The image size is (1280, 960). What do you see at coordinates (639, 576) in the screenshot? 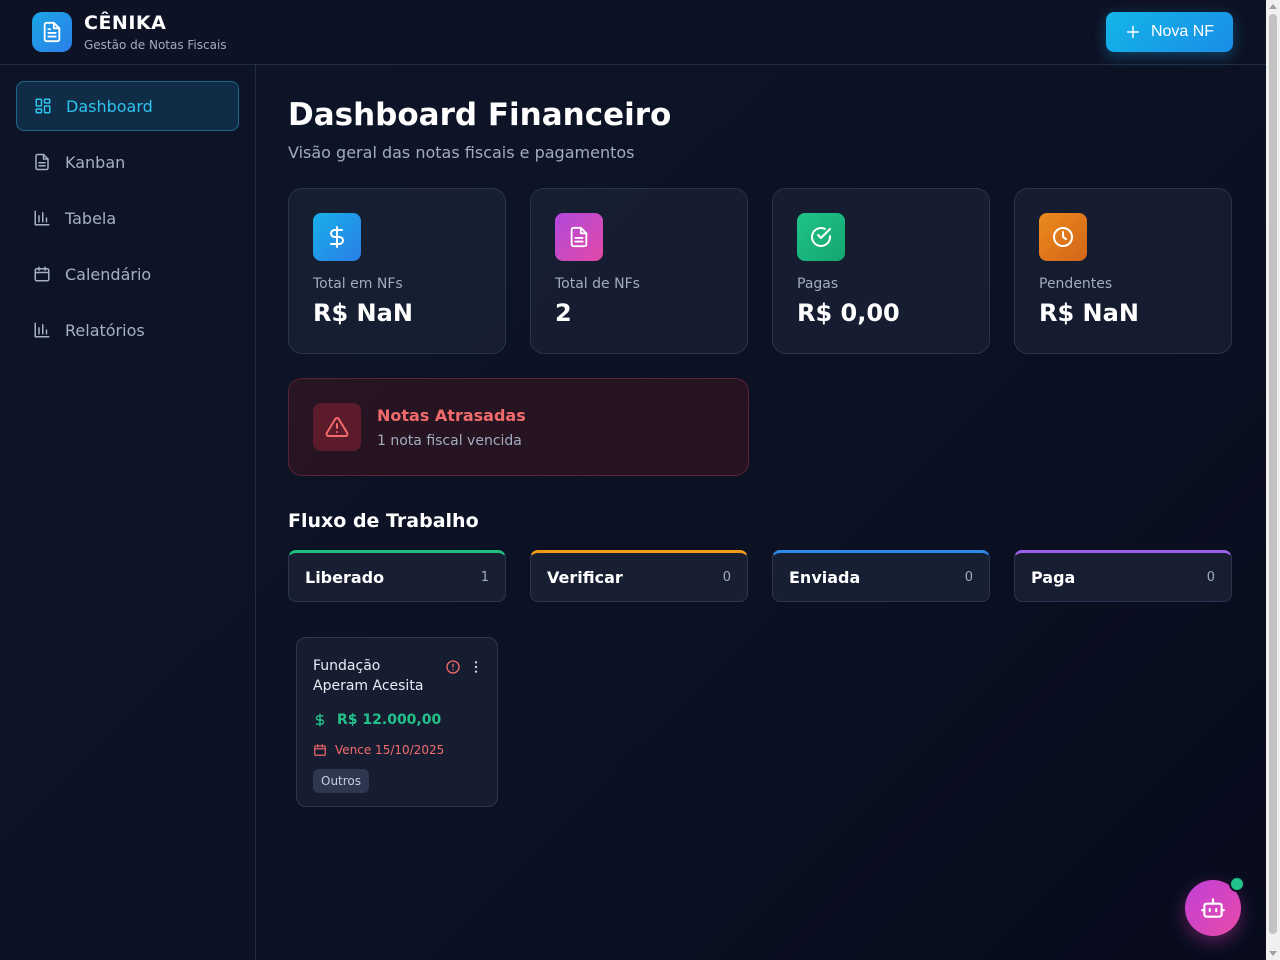
I see `column-verificar: Verificar 0` at bounding box center [639, 576].